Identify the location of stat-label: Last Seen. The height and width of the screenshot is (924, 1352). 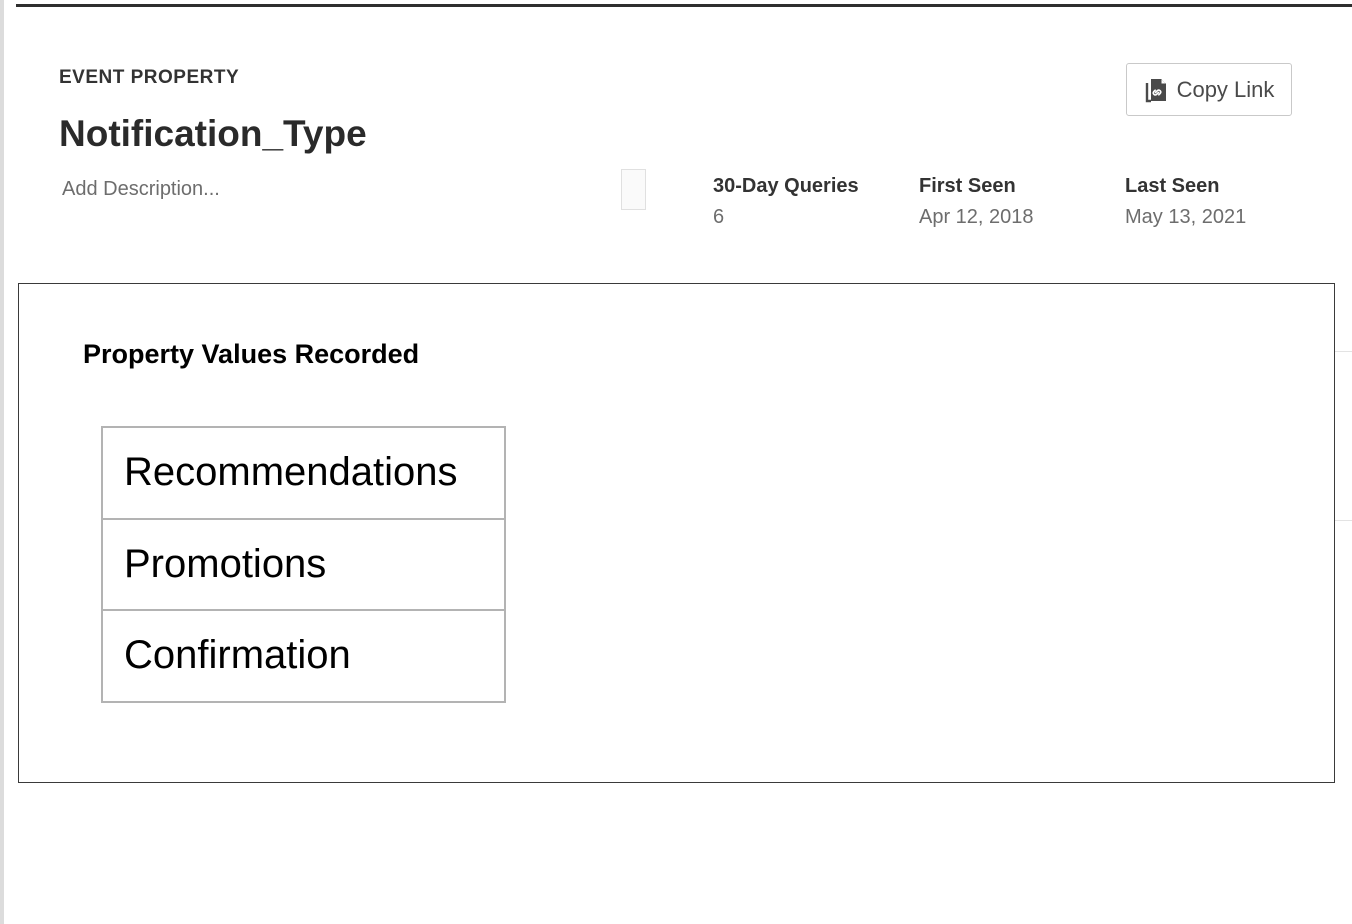
(1172, 186).